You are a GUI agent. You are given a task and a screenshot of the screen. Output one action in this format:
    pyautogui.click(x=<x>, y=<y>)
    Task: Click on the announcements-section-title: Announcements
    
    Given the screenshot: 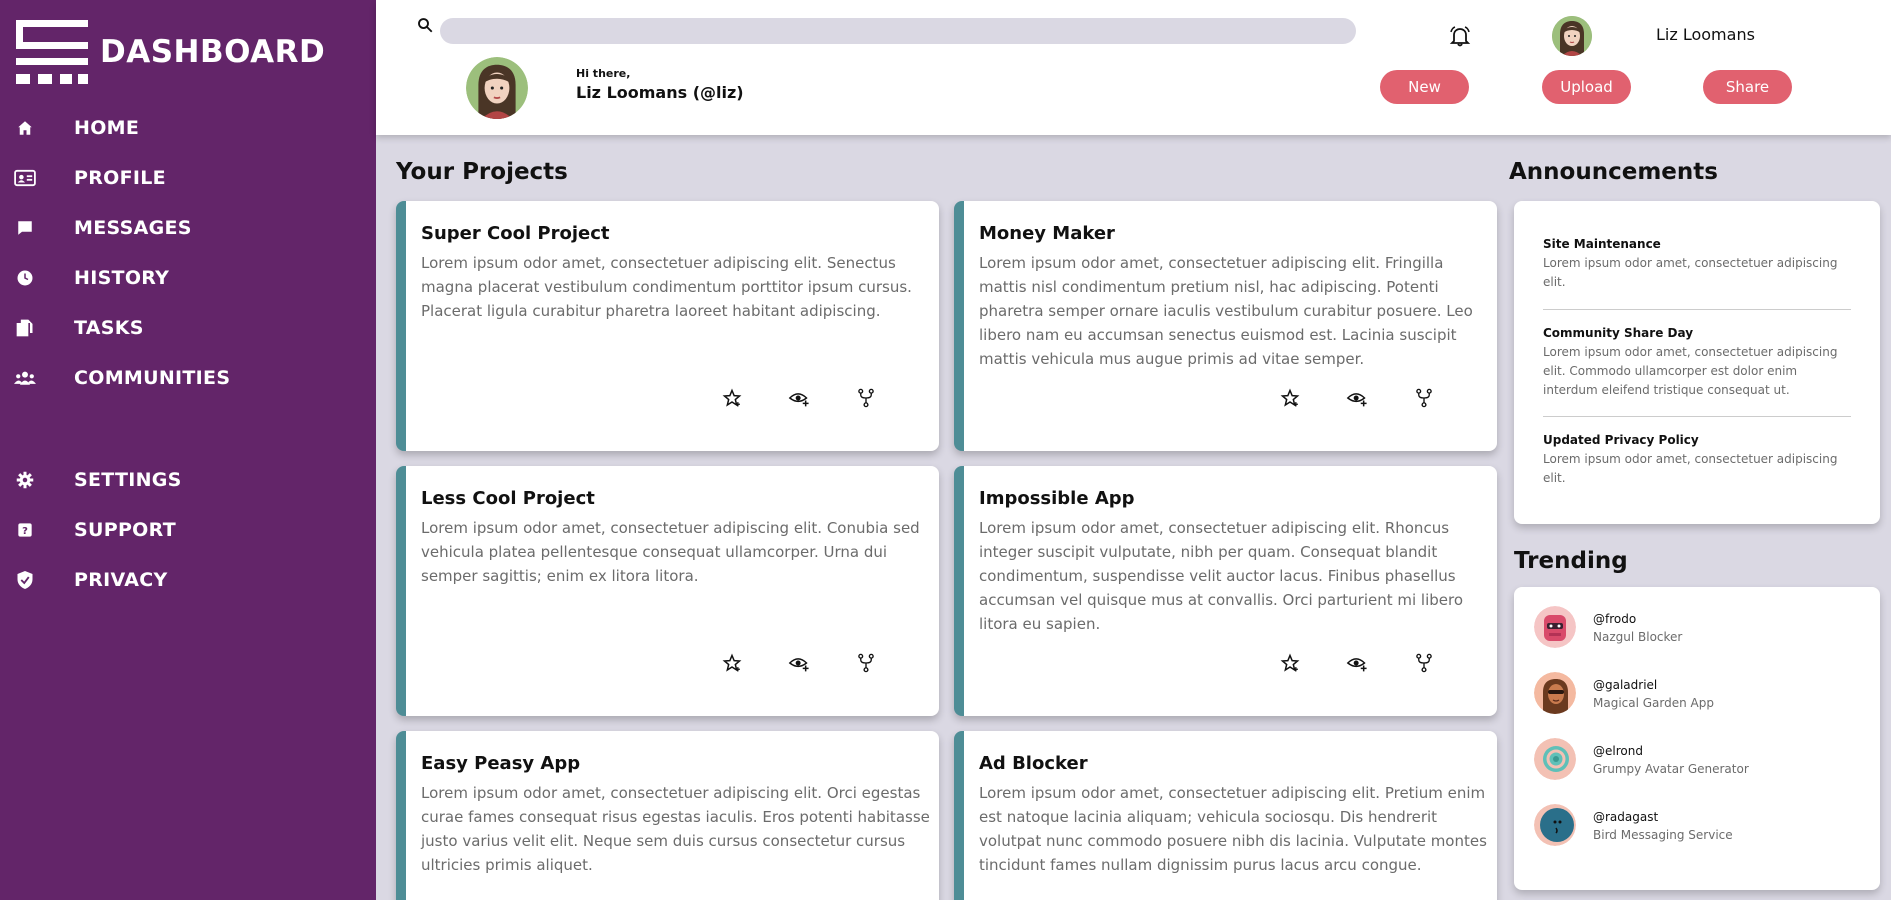 What is the action you would take?
    pyautogui.click(x=1613, y=172)
    